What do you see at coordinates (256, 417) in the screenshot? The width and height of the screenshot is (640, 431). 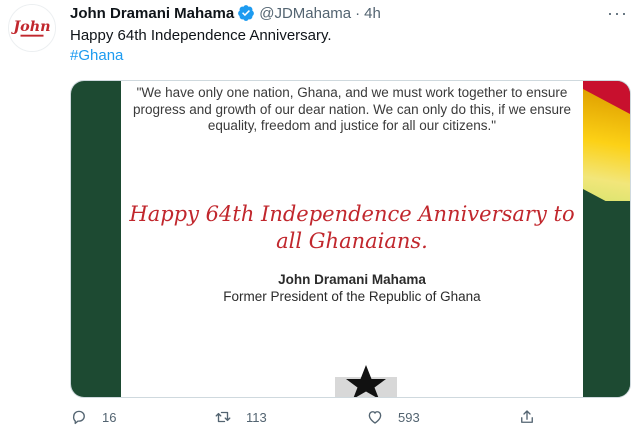 I see `retweet-count: 113` at bounding box center [256, 417].